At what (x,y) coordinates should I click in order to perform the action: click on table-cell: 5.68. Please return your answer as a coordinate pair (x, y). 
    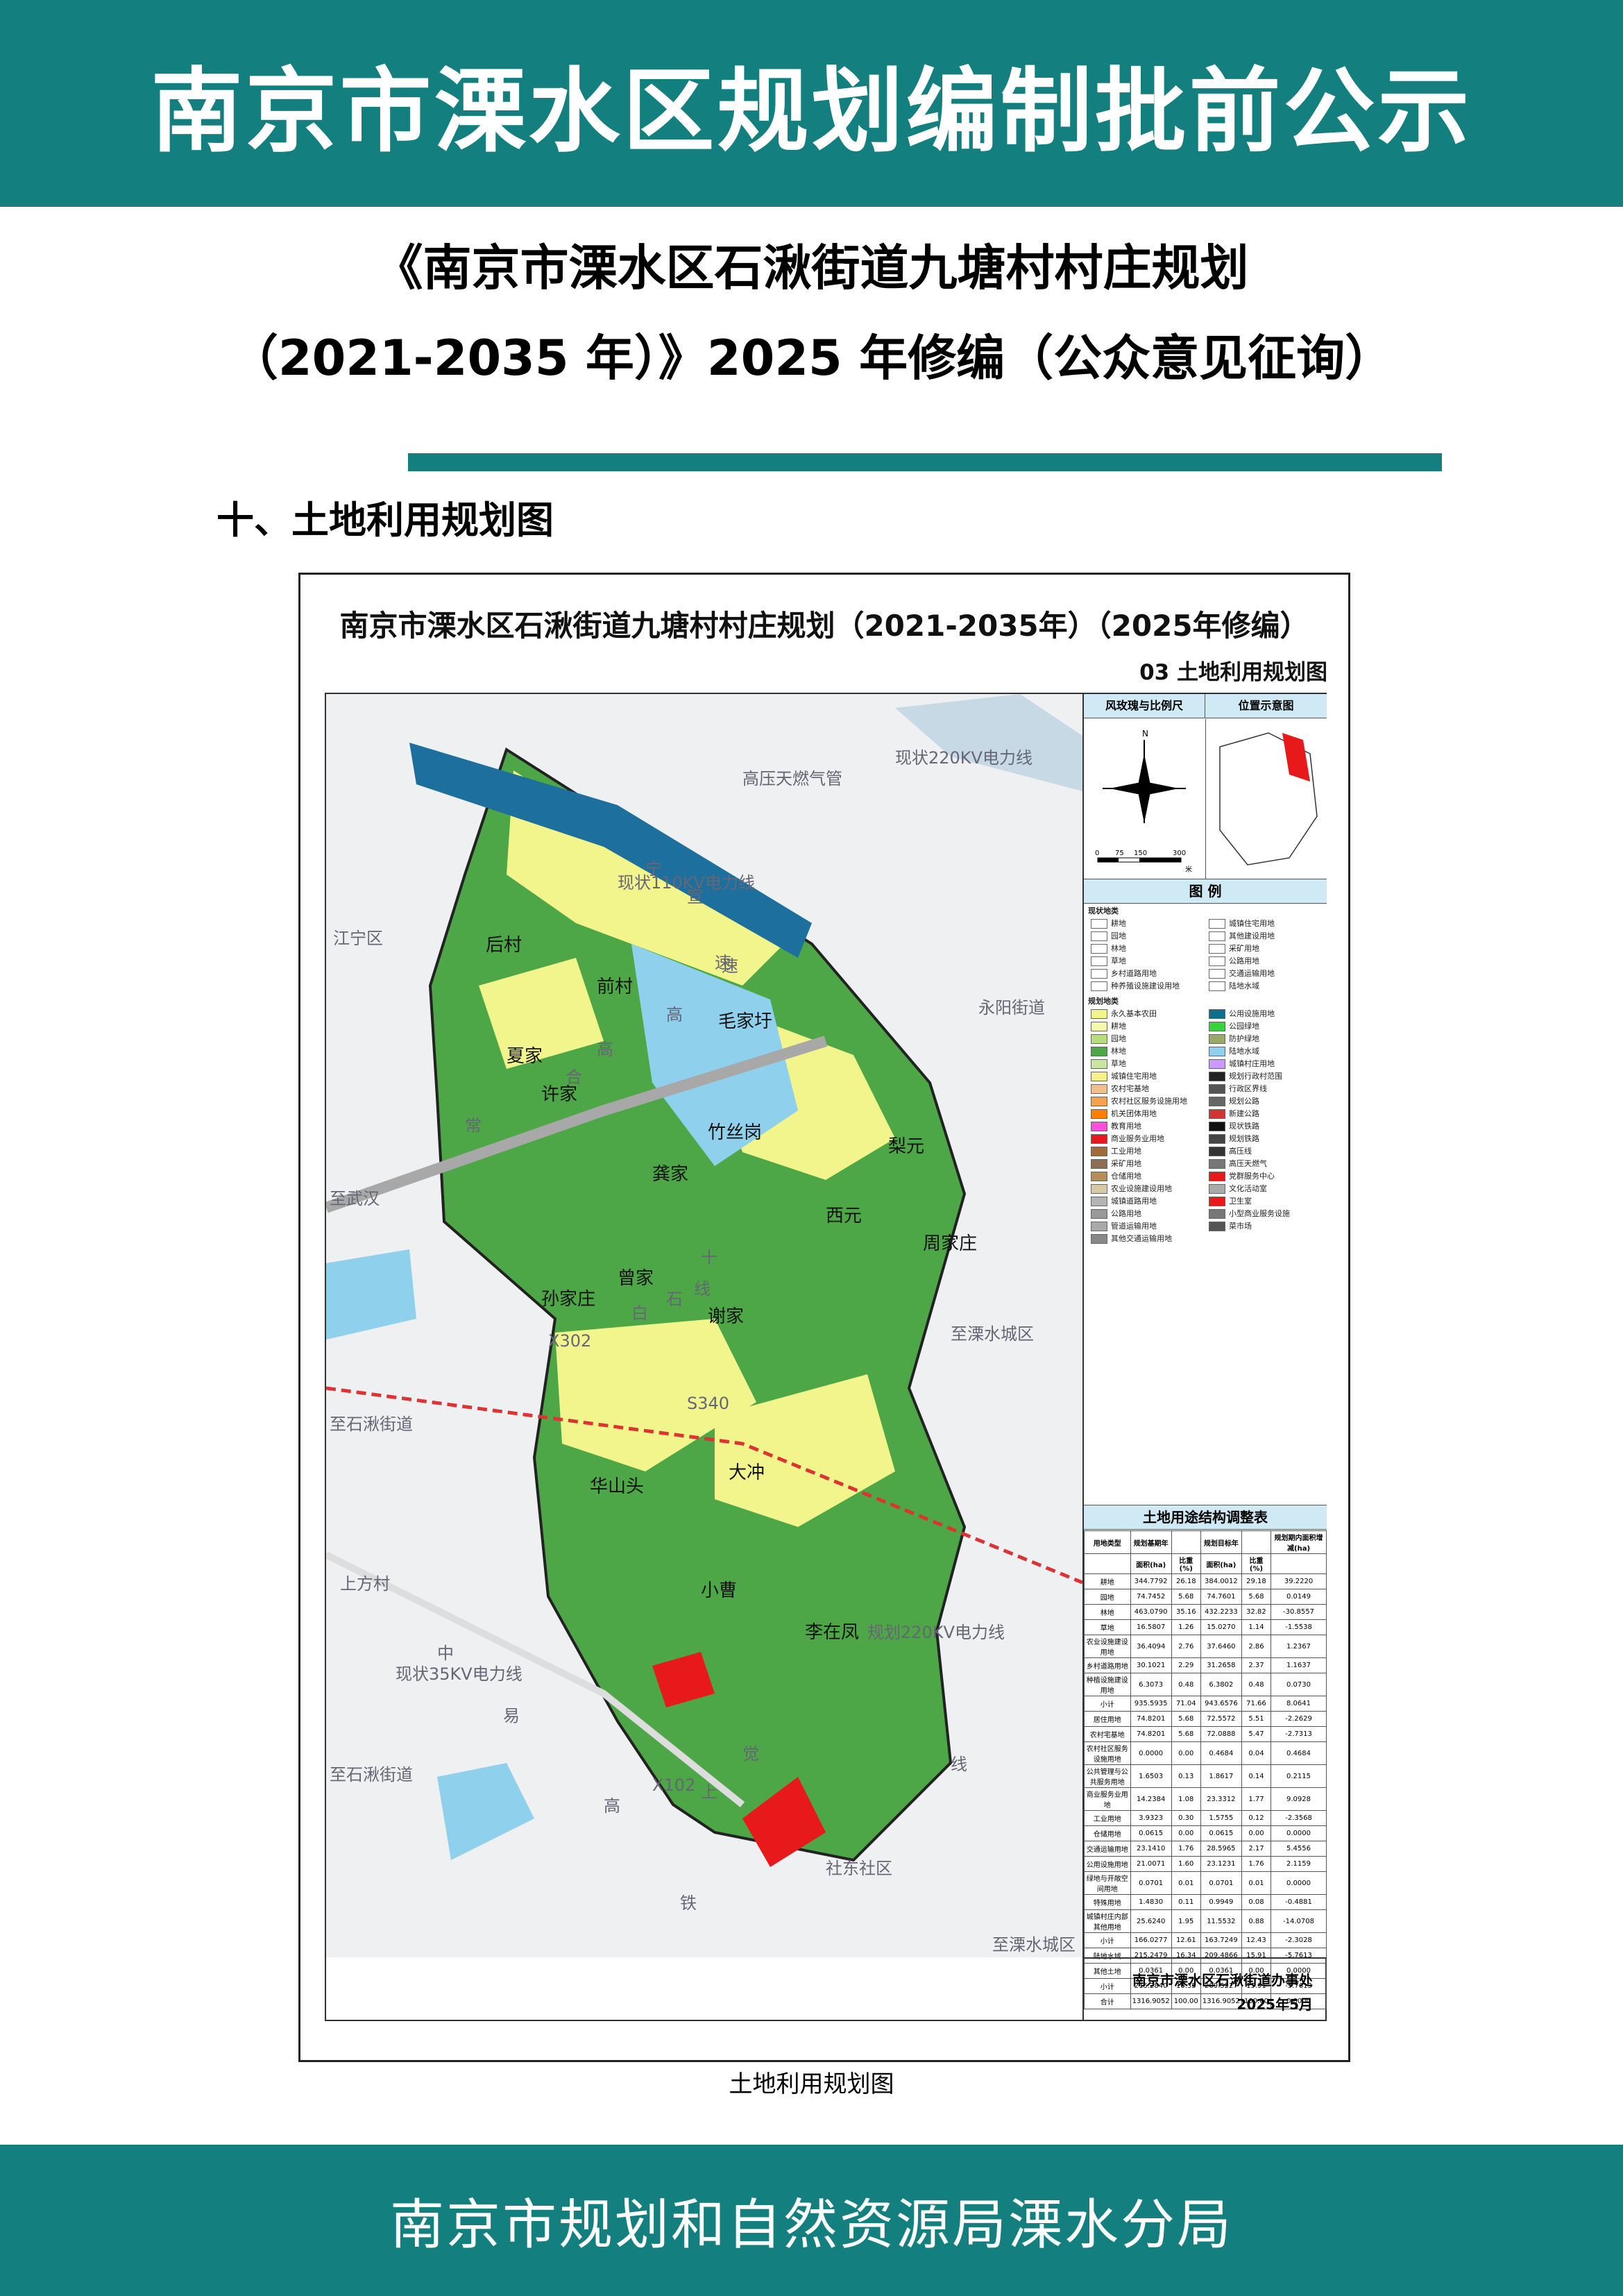
    Looking at the image, I should click on (1186, 1734).